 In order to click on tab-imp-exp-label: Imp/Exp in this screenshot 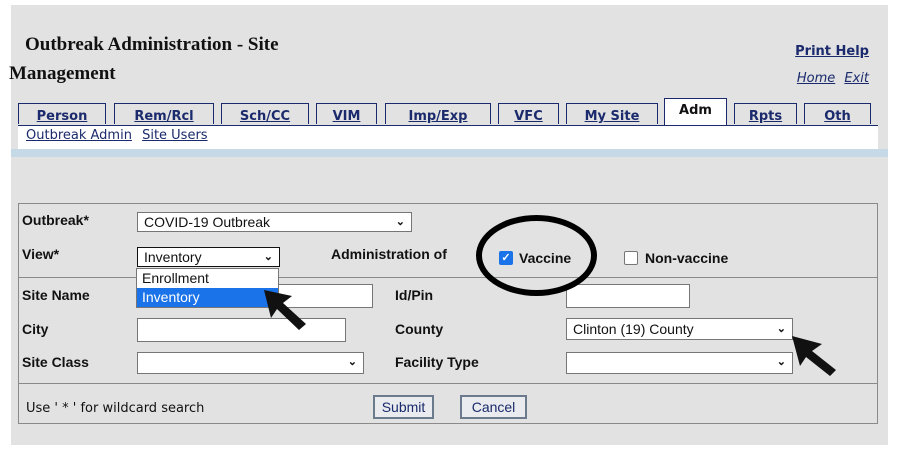, I will do `click(438, 116)`.